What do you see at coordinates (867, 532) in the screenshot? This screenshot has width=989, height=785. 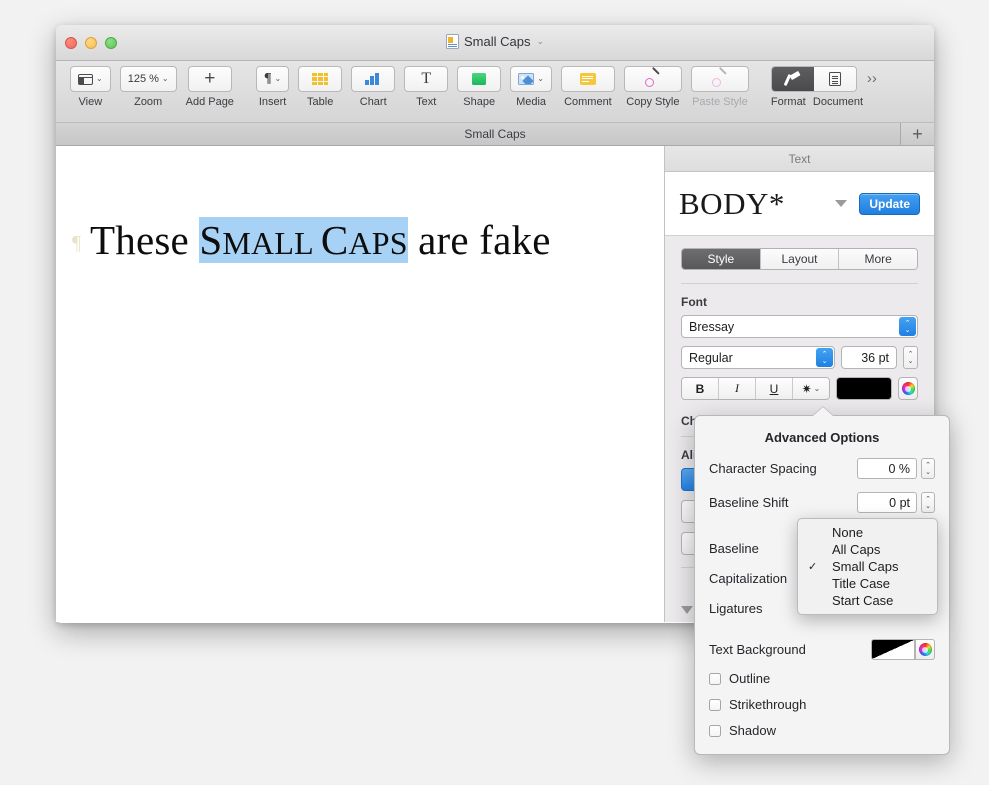 I see `menu-item-none: None` at bounding box center [867, 532].